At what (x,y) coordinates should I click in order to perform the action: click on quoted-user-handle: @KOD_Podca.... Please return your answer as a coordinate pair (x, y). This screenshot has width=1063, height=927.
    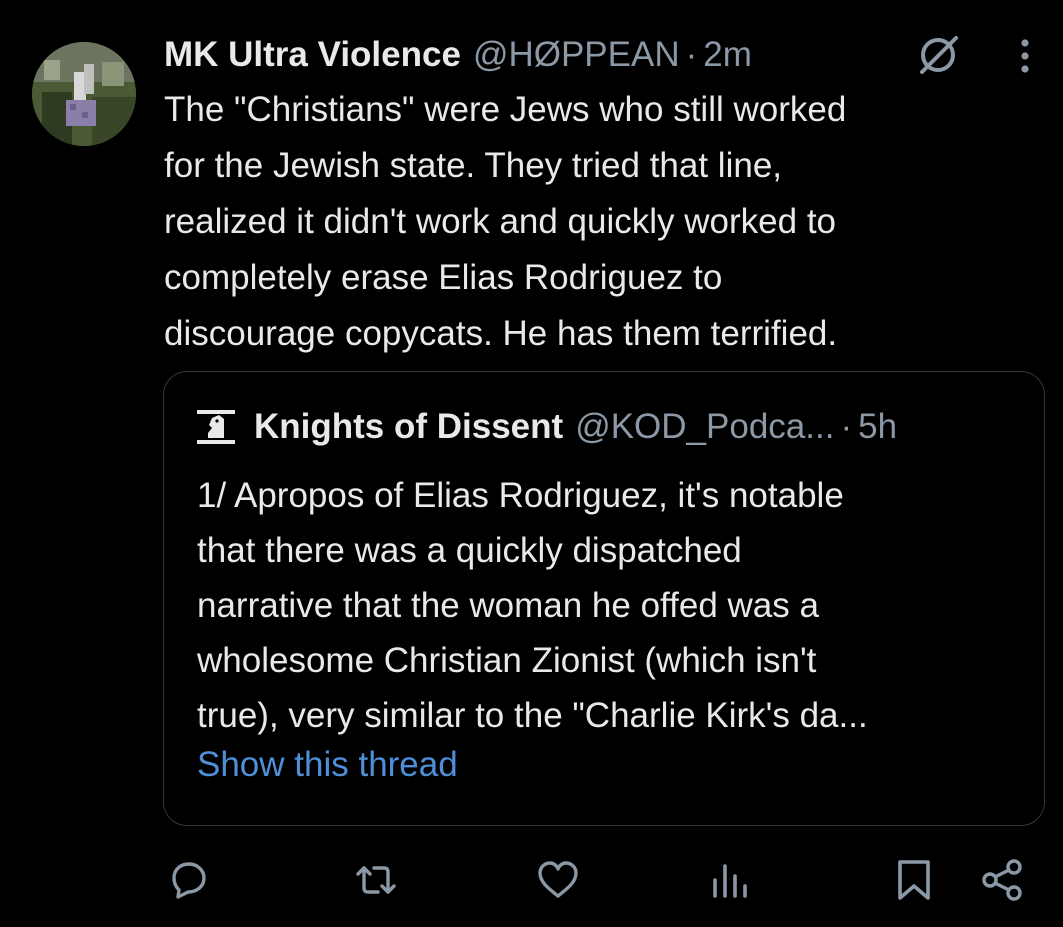
    Looking at the image, I should click on (704, 427).